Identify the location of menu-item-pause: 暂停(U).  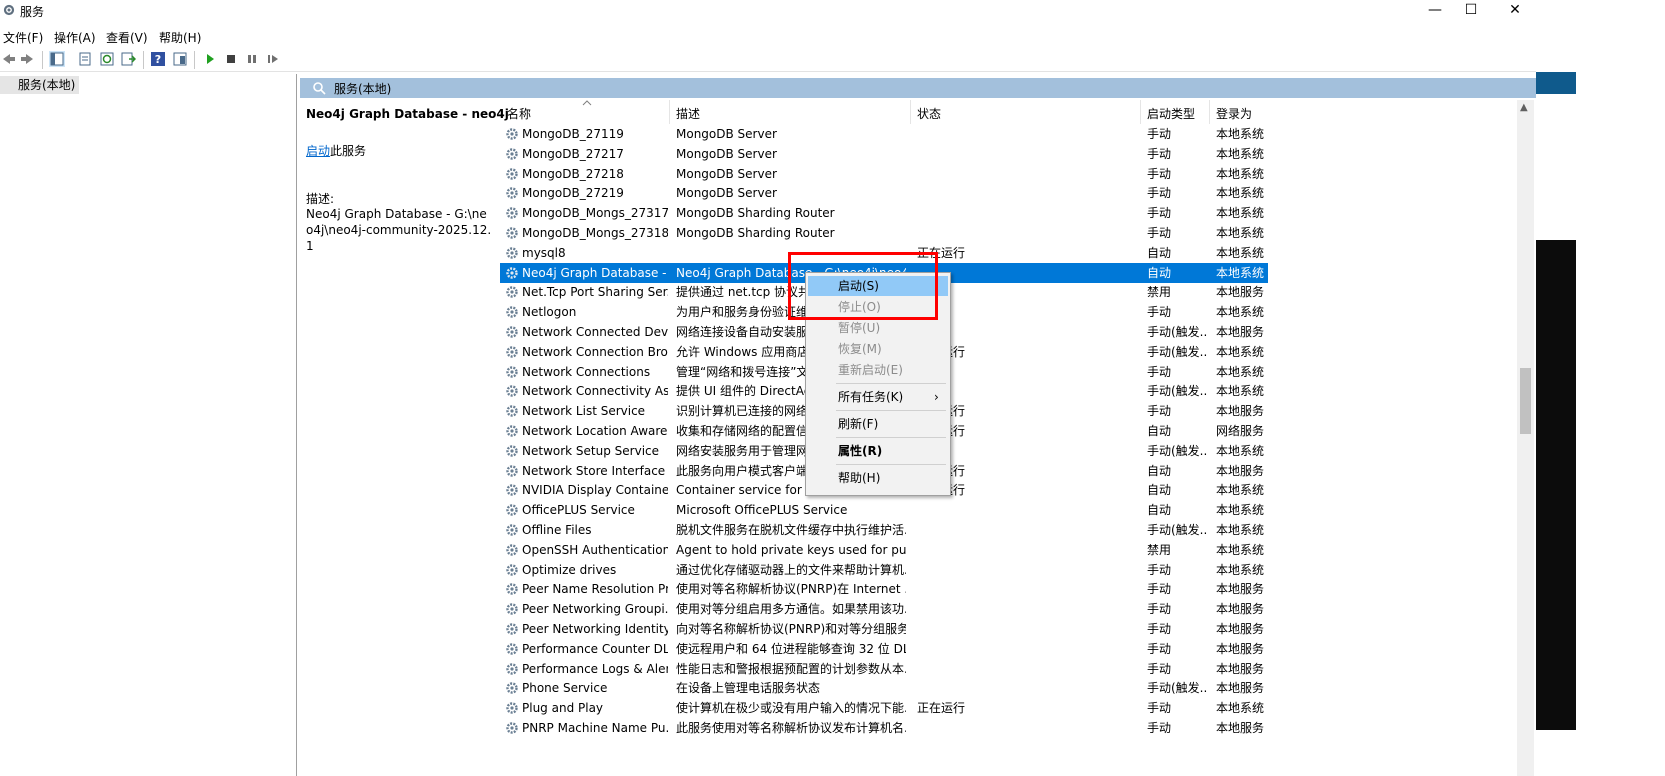
(878, 328).